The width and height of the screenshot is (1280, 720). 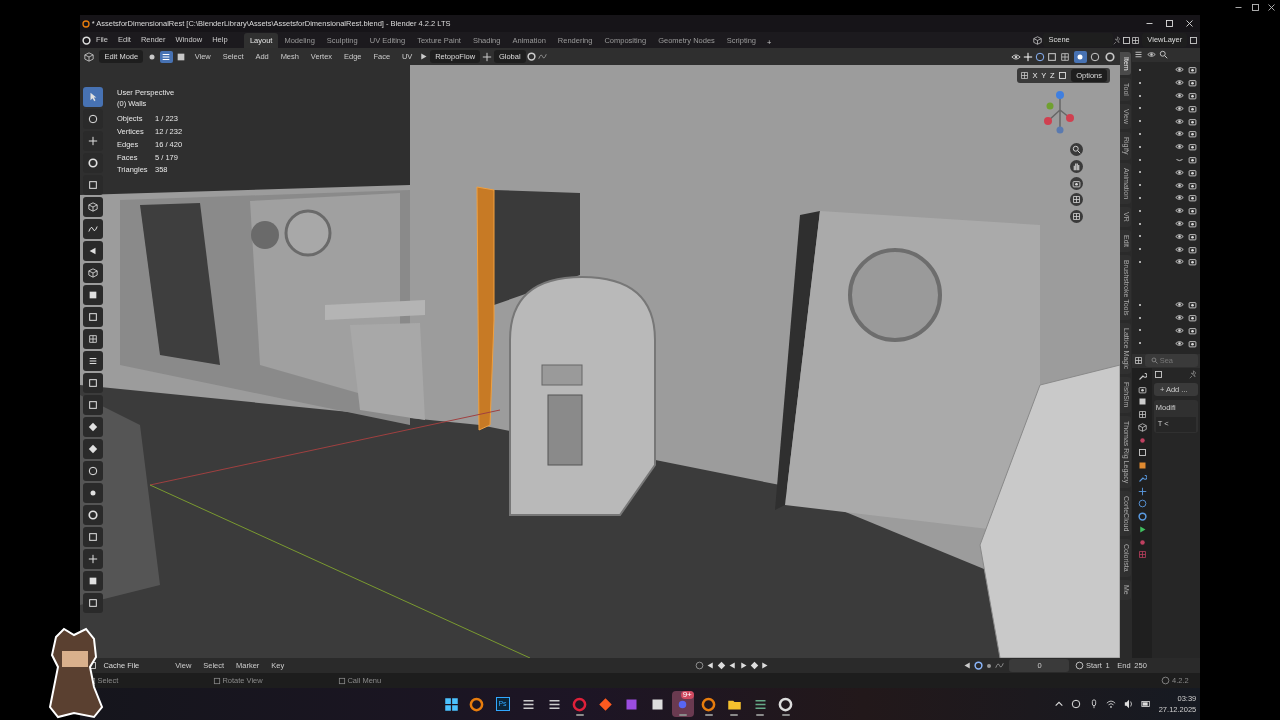 I want to click on object-icon, so click(x=1142, y=465).